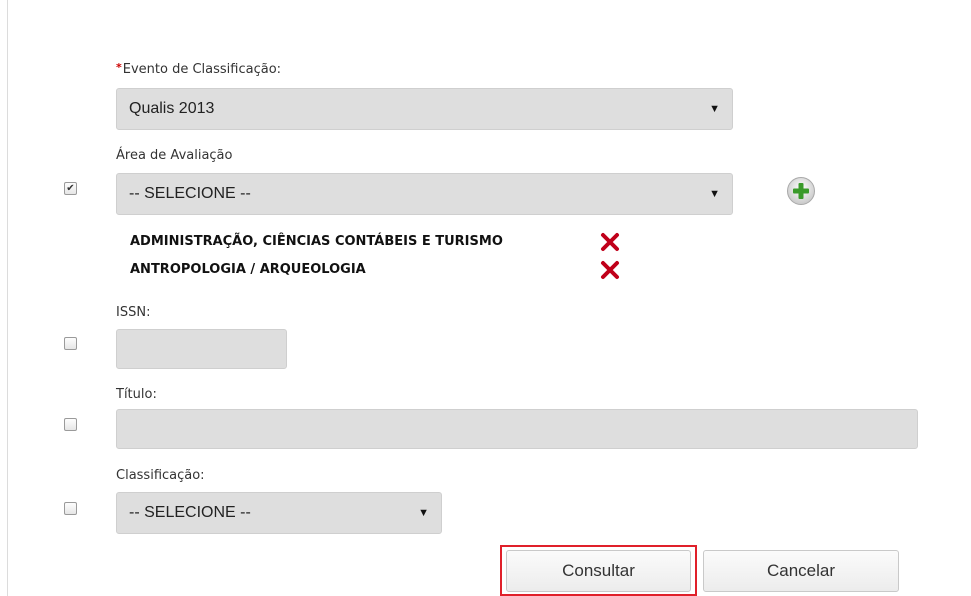  What do you see at coordinates (199, 69) in the screenshot?
I see `evento-label: *Evento de Classificação:` at bounding box center [199, 69].